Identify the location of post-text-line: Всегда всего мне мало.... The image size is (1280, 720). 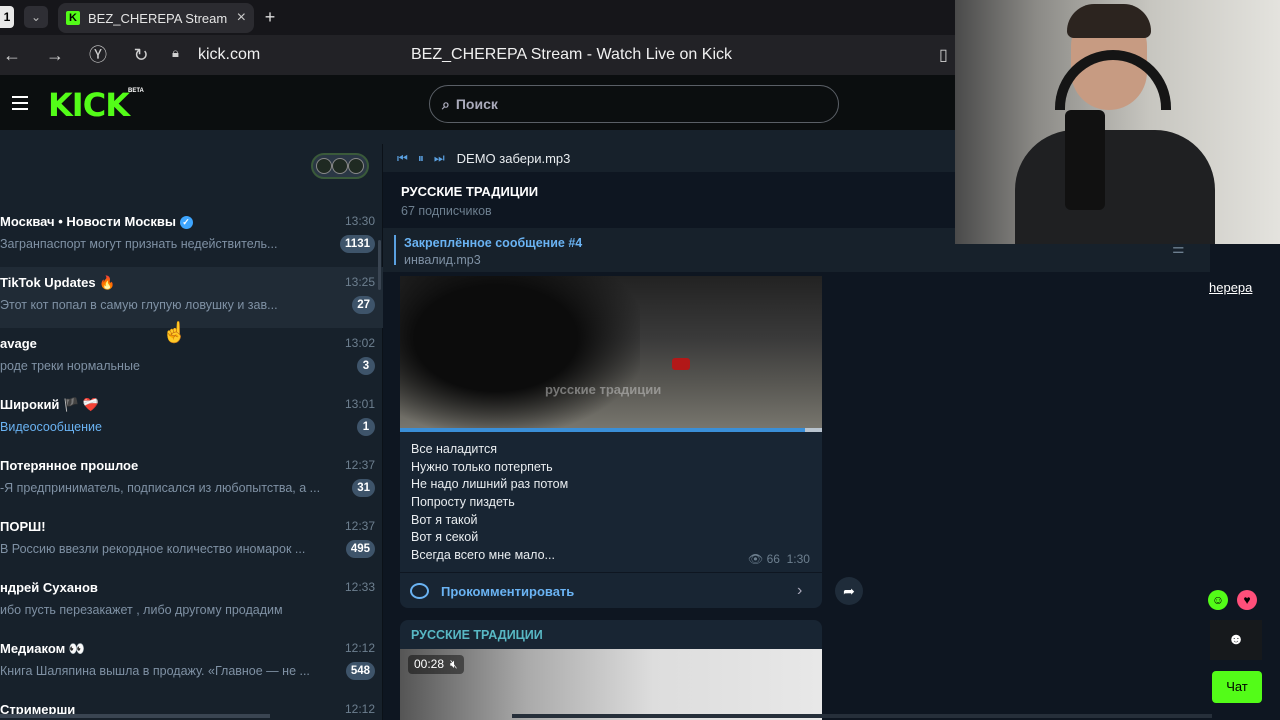
(483, 555).